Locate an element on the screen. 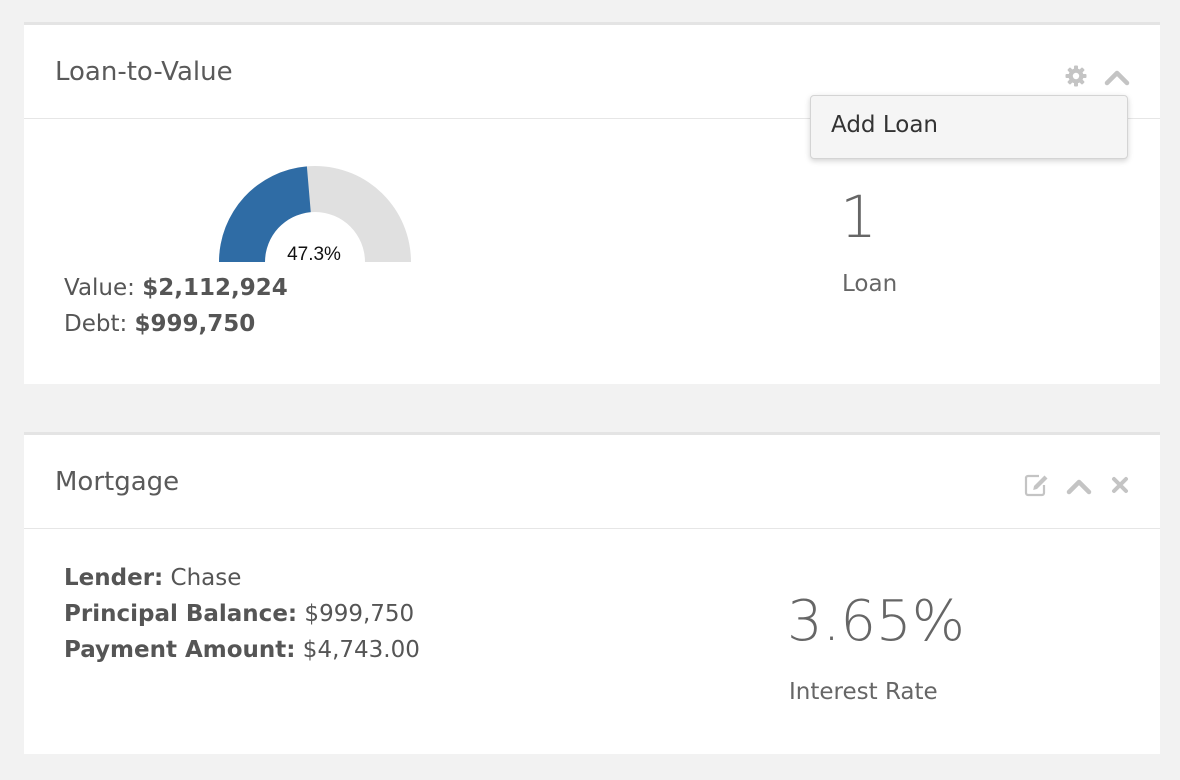 This screenshot has width=1180, height=780. edit-icon is located at coordinates (1037, 485).